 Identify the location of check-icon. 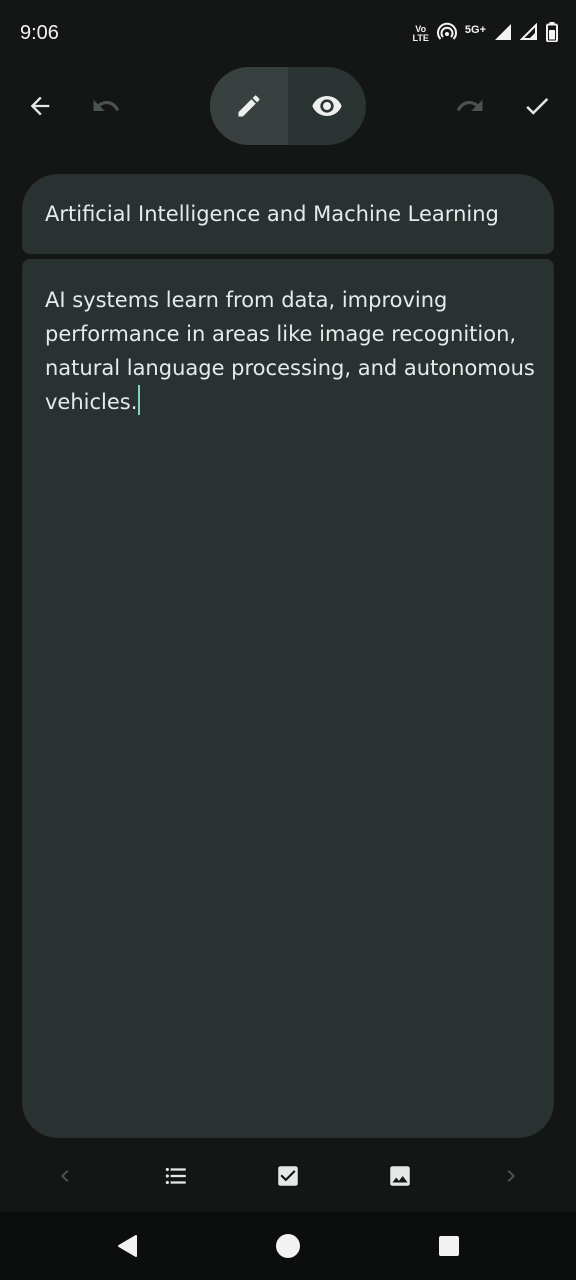
(537, 106).